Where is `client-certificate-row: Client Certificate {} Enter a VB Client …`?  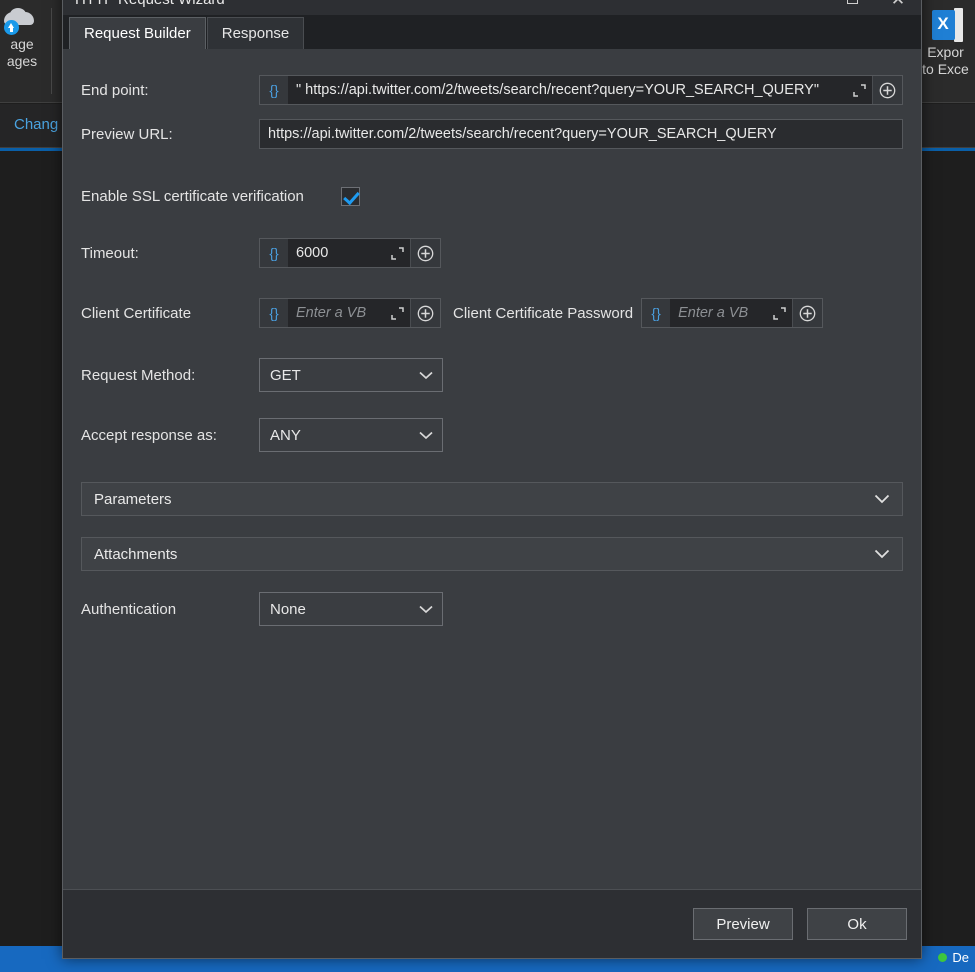
client-certificate-row: Client Certificate {} Enter a VB Client … is located at coordinates (492, 313).